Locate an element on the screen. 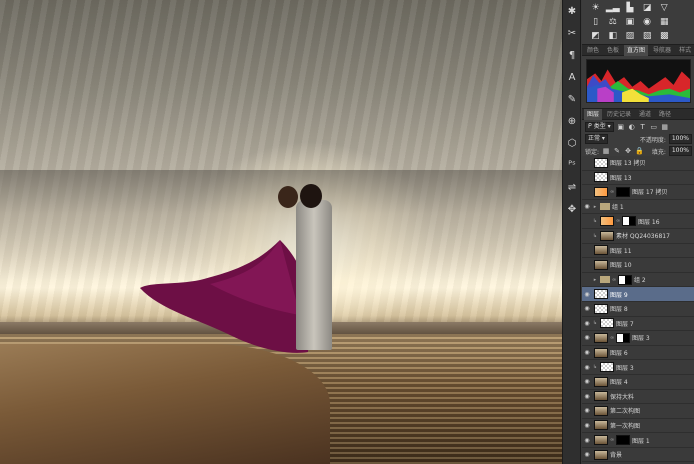 The image size is (694, 464). layer-row: ◉ 图层 9 is located at coordinates (638, 294).